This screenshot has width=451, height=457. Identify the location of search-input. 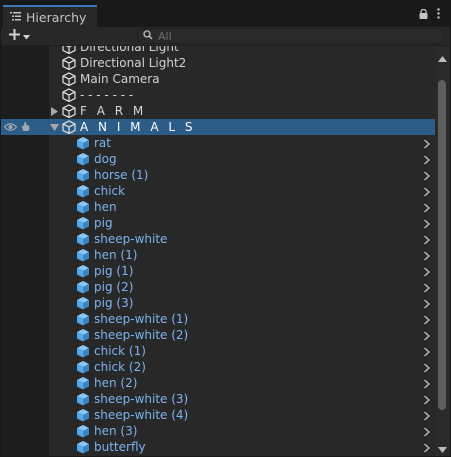
(298, 36).